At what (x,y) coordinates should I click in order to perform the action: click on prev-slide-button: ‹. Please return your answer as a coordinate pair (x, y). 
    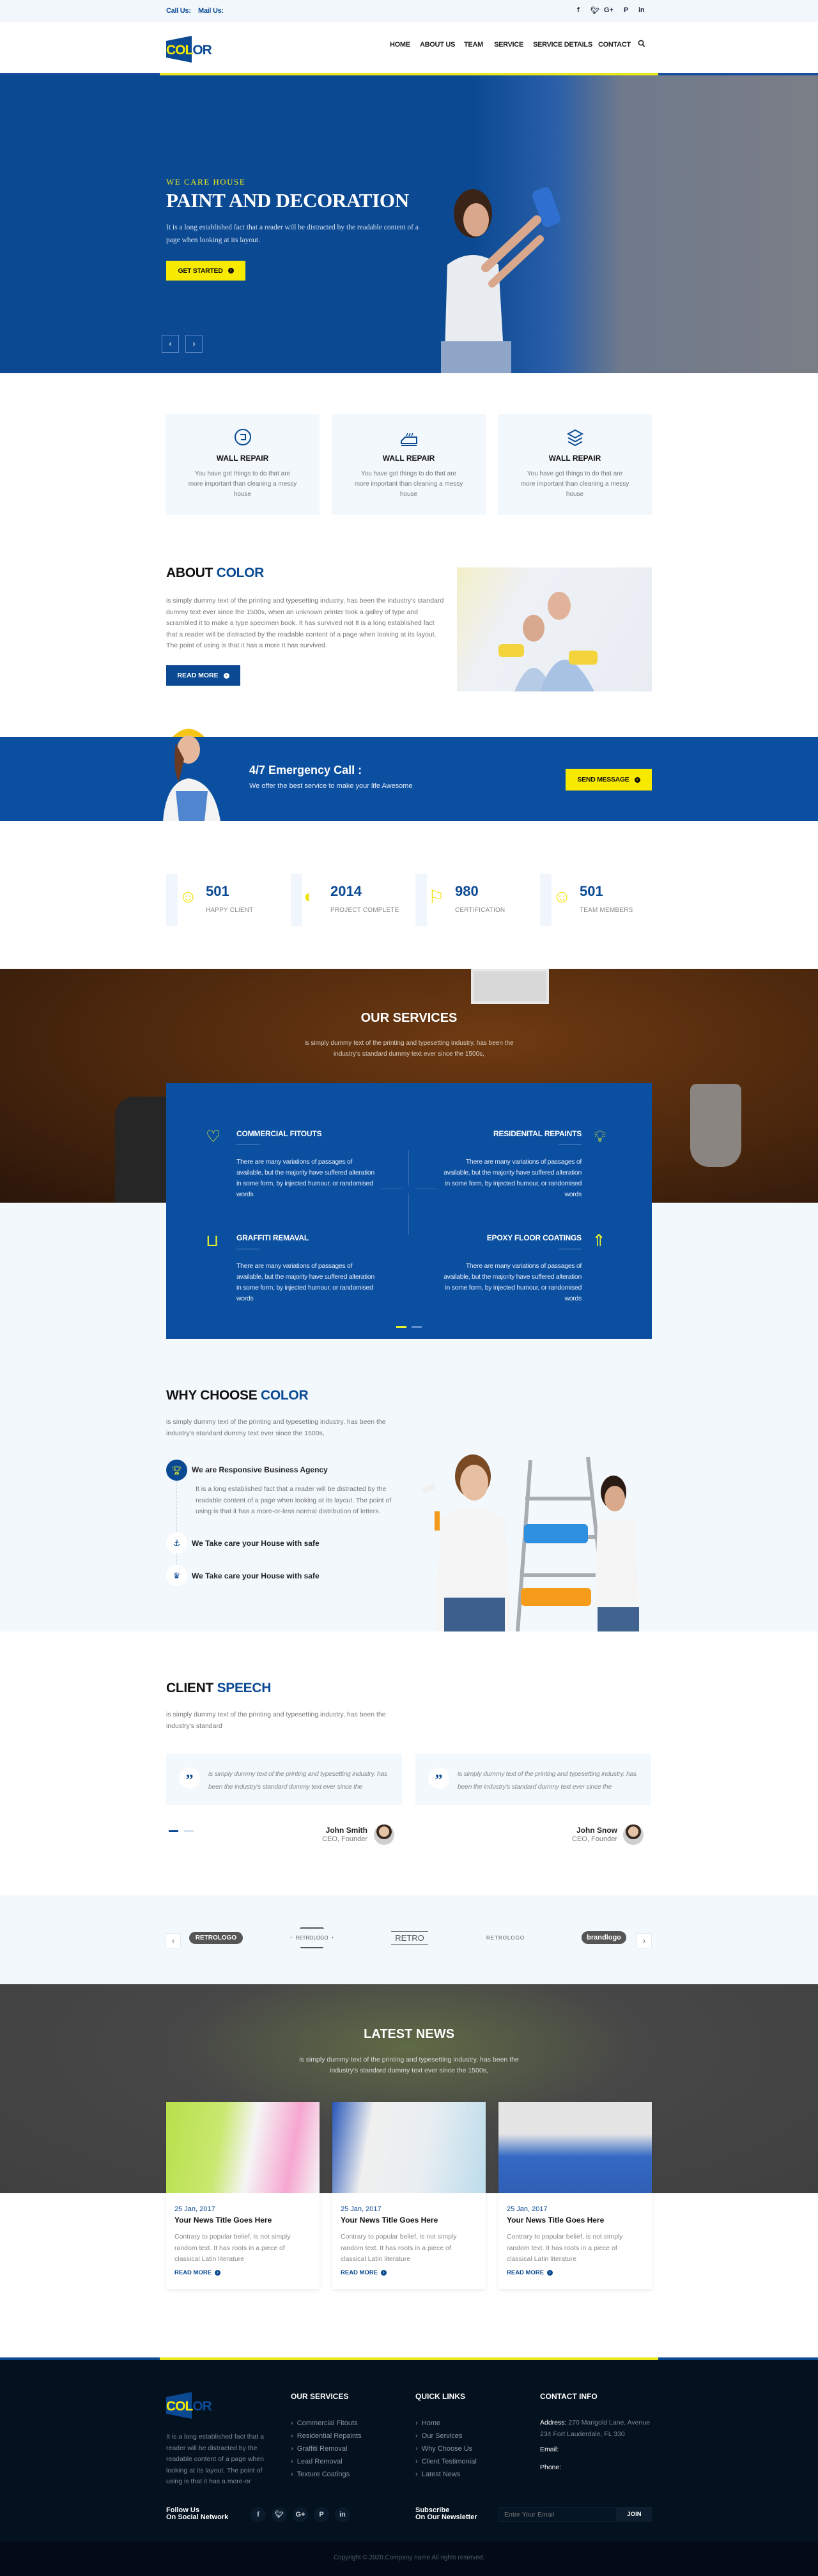
    Looking at the image, I should click on (170, 344).